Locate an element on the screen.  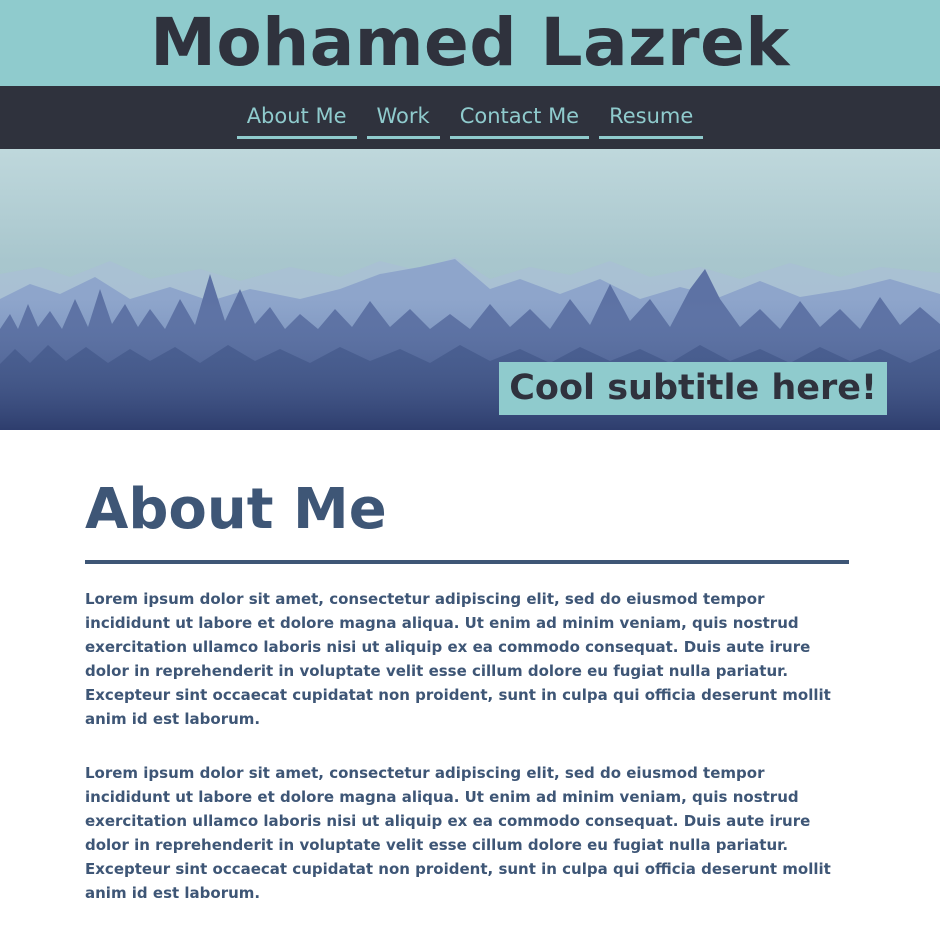
site-title: Mohamed Lazrek is located at coordinates (470, 42).